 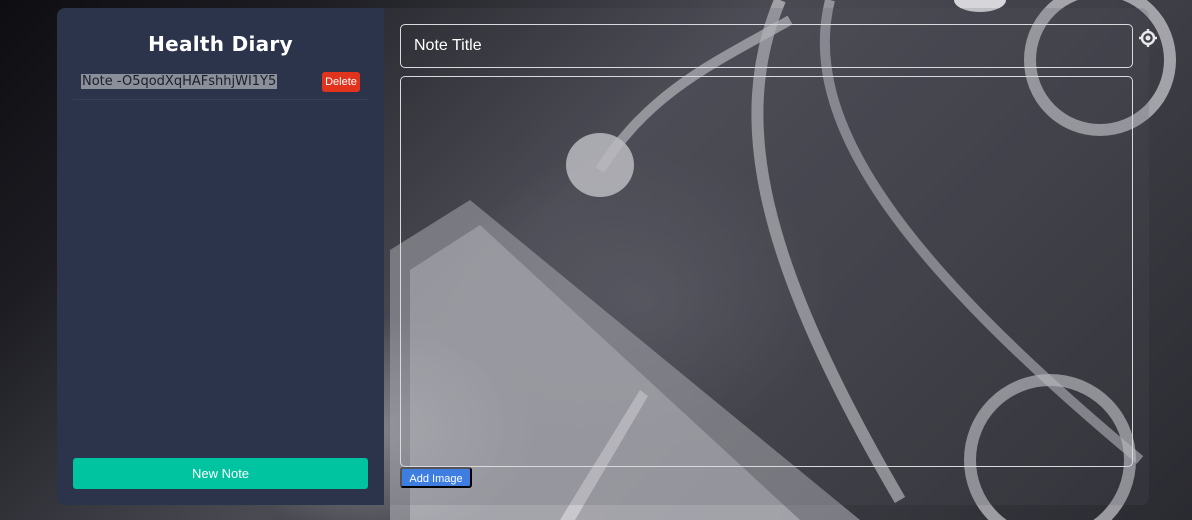 What do you see at coordinates (766, 46) in the screenshot?
I see `note-title-input` at bounding box center [766, 46].